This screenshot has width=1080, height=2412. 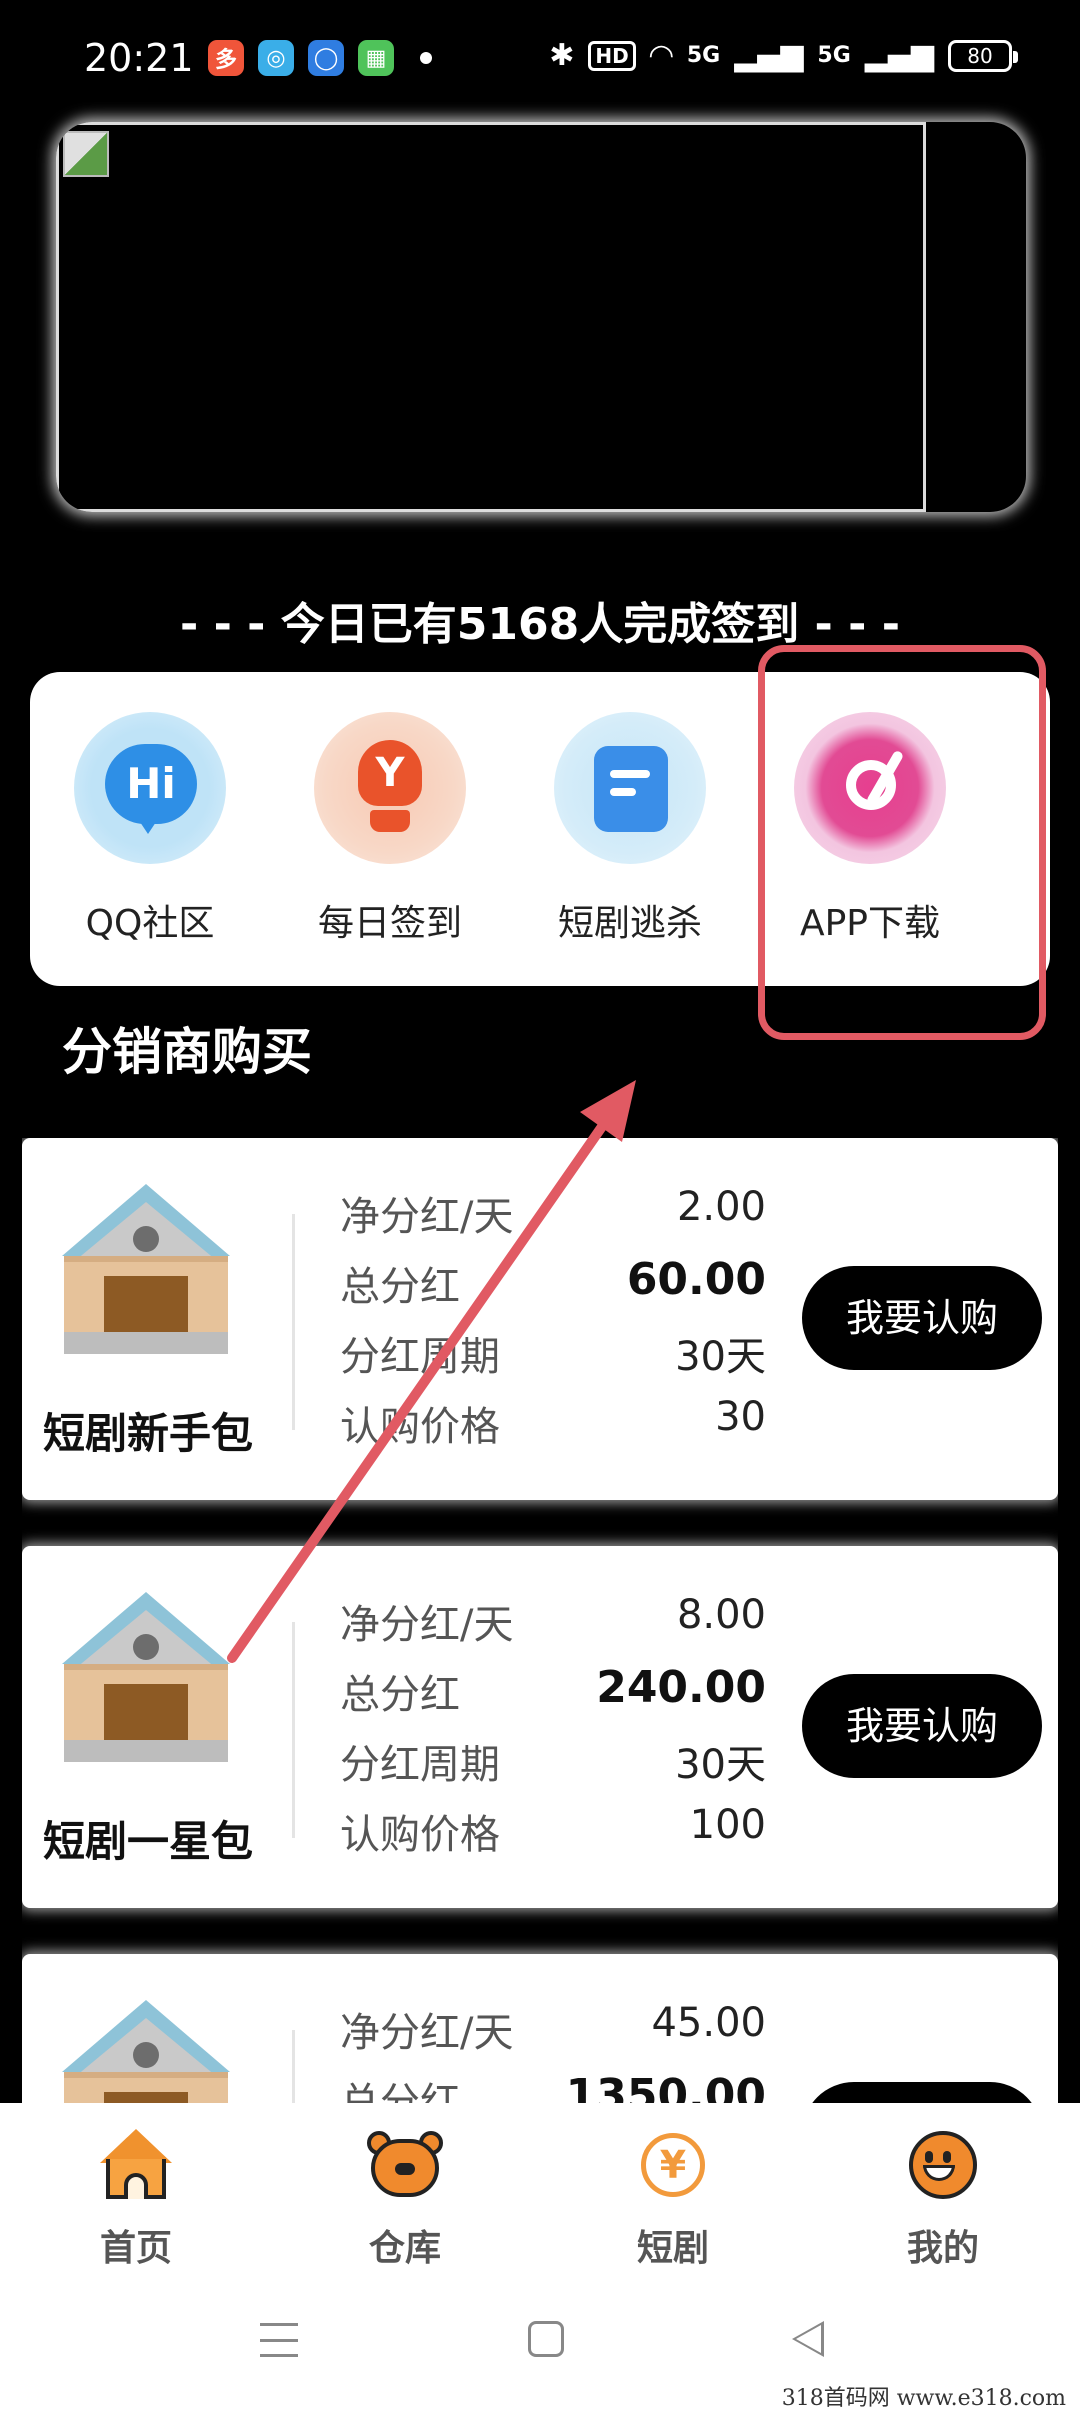 What do you see at coordinates (540, 624) in the screenshot?
I see `signin-notice: - - - 今日已有5168人完成签到 - - -` at bounding box center [540, 624].